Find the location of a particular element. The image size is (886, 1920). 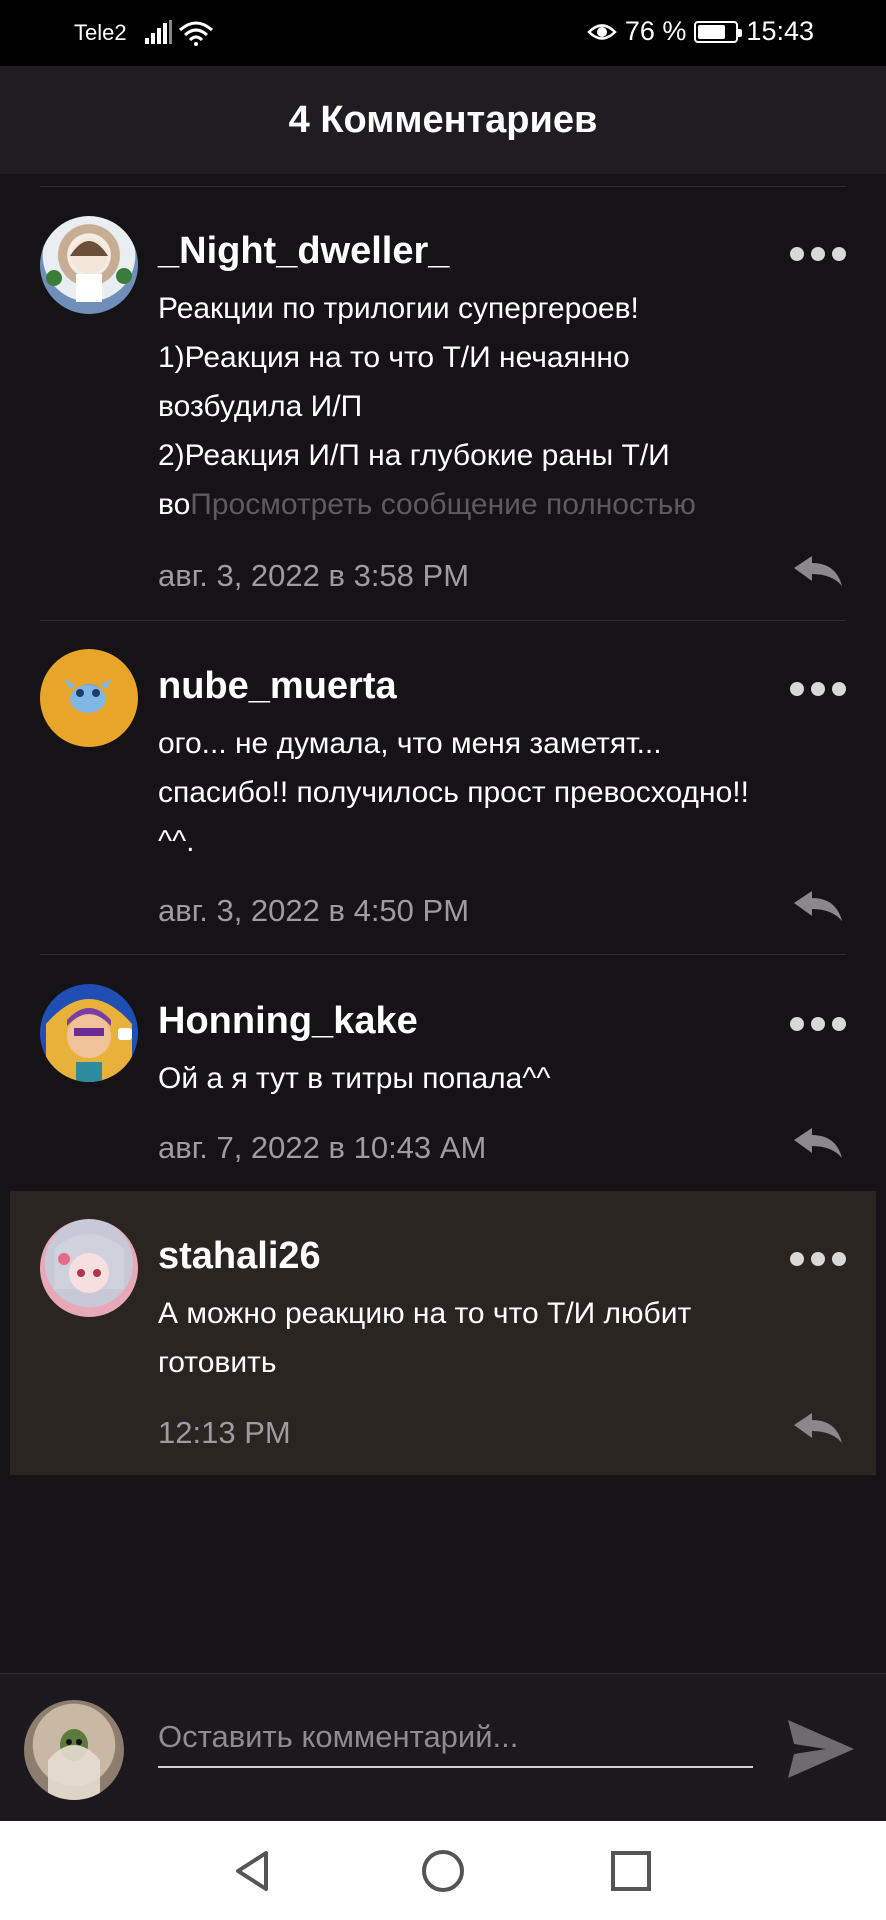

status-bar: Tele2 76 % 15:43 is located at coordinates (443, 33).